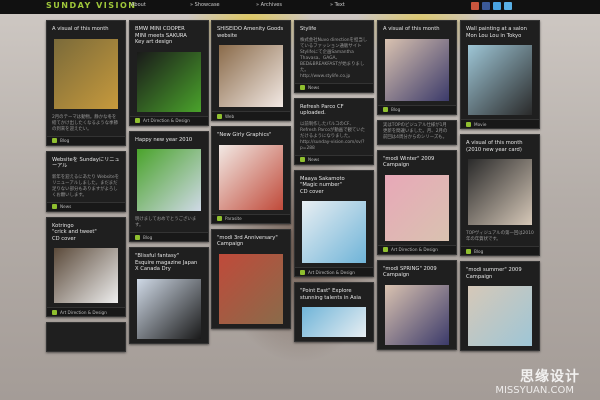 This screenshot has width=600, height=400. What do you see at coordinates (205, 5) in the screenshot?
I see `nav-showcase: » Showcase` at bounding box center [205, 5].